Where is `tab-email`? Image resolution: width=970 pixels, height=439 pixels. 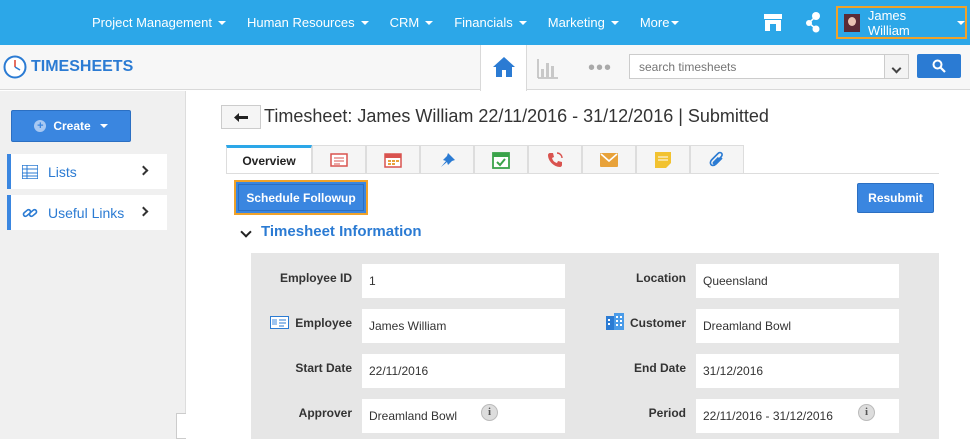
tab-email is located at coordinates (609, 159).